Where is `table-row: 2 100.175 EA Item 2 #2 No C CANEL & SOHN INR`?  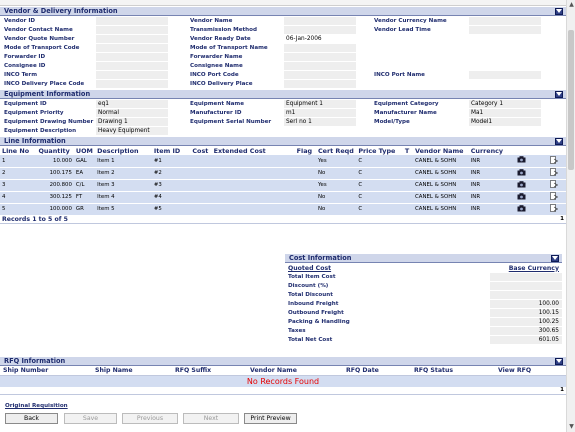
table-row: 2 100.175 EA Item 2 #2 No C CANEL & SOHN INR is located at coordinates (283, 173).